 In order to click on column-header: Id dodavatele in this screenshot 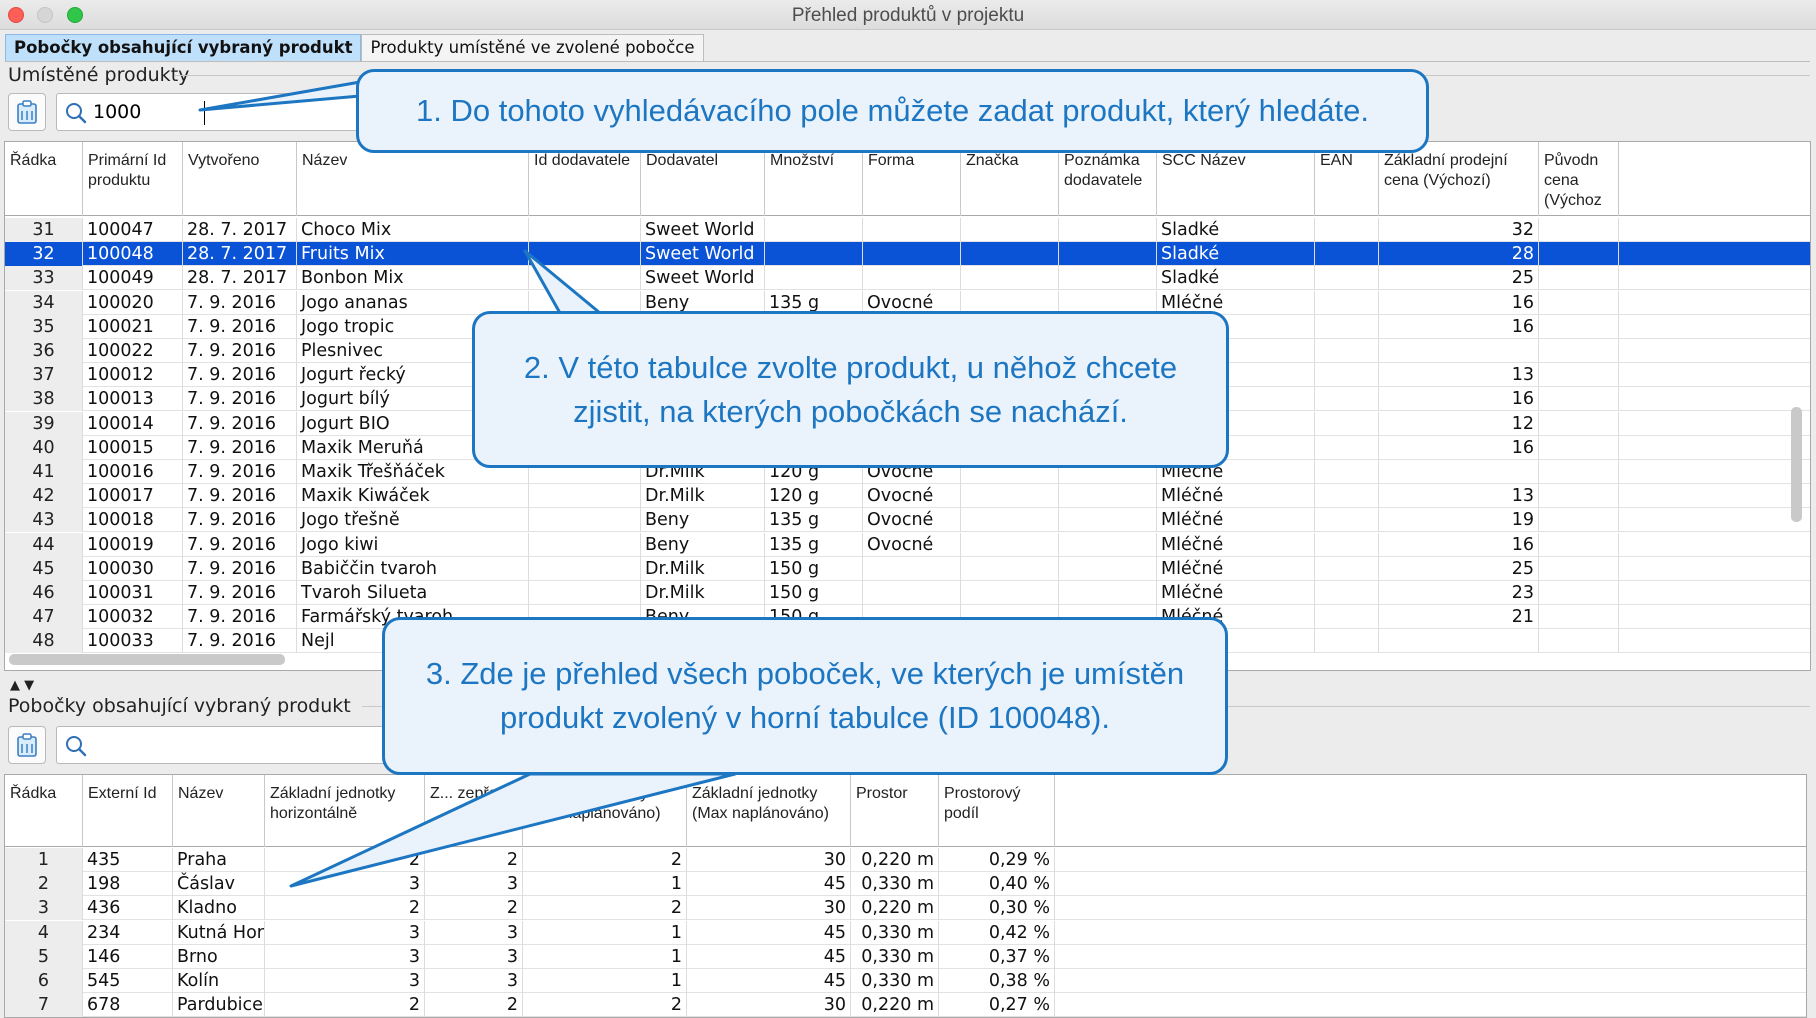, I will do `click(585, 179)`.